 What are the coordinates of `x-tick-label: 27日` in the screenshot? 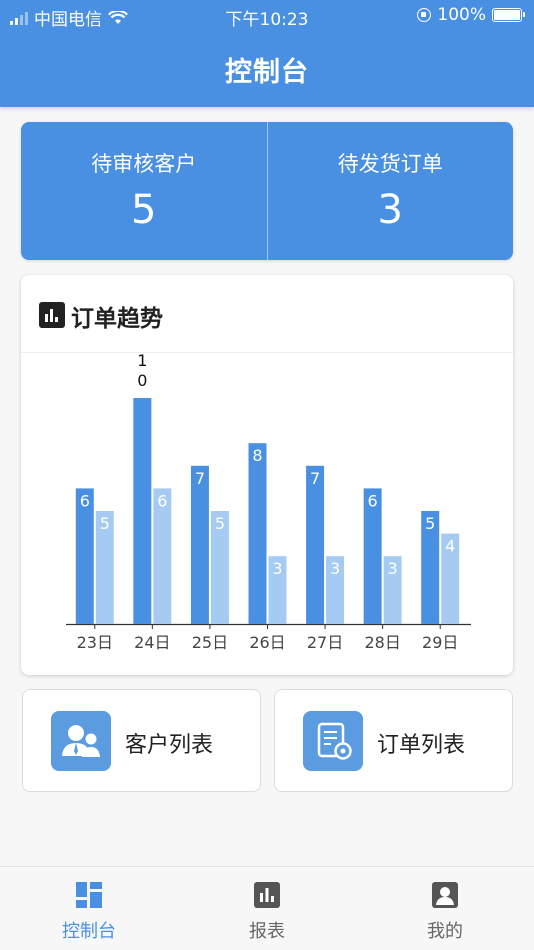 It's located at (325, 642).